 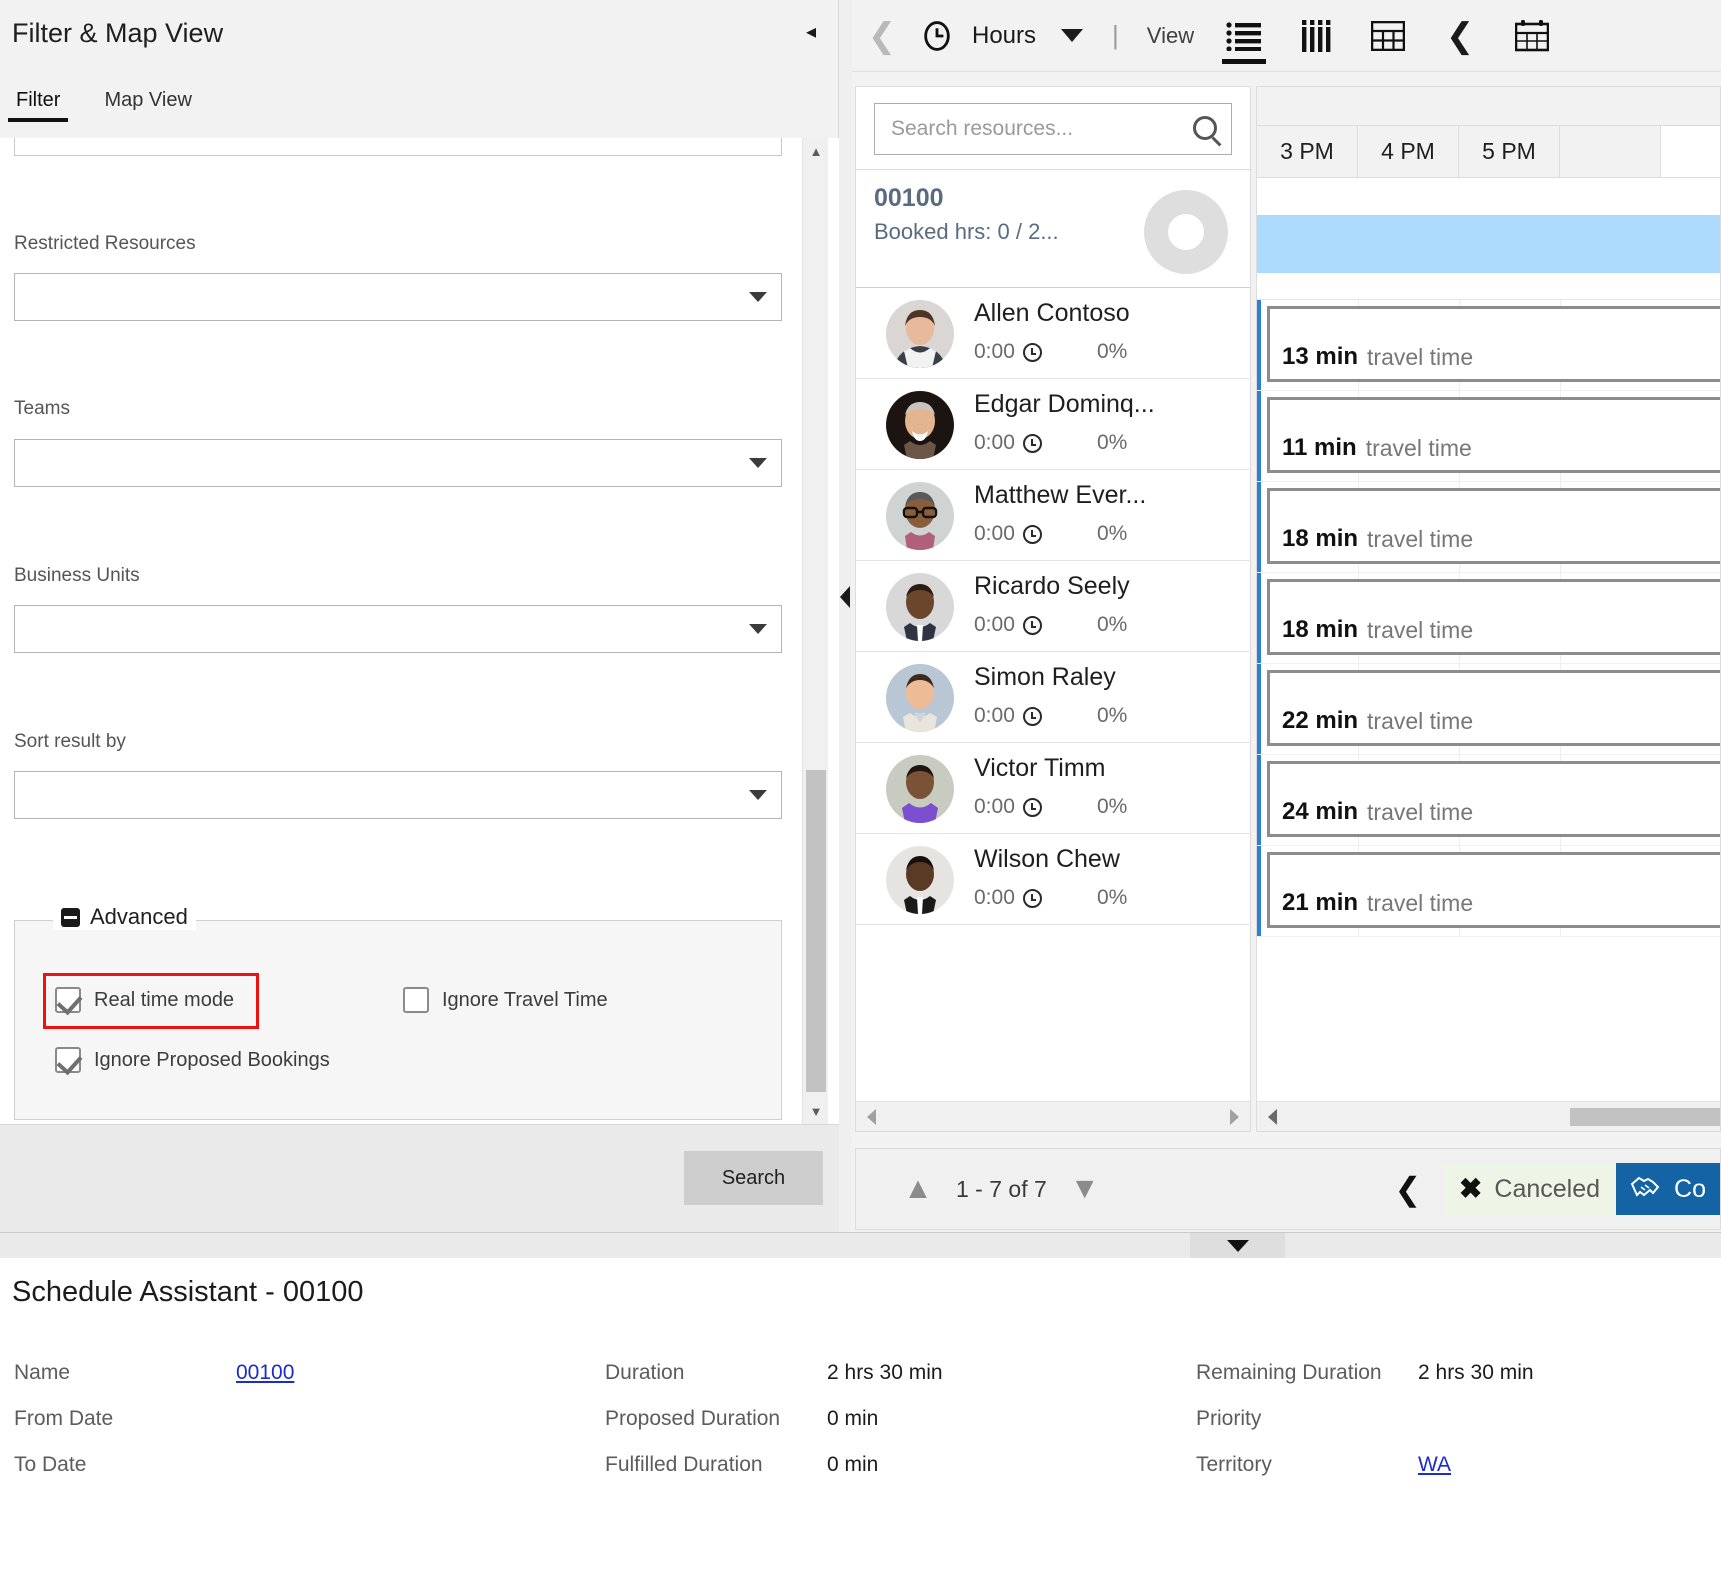 What do you see at coordinates (882, 36) in the screenshot?
I see `previous-period-button: ❮` at bounding box center [882, 36].